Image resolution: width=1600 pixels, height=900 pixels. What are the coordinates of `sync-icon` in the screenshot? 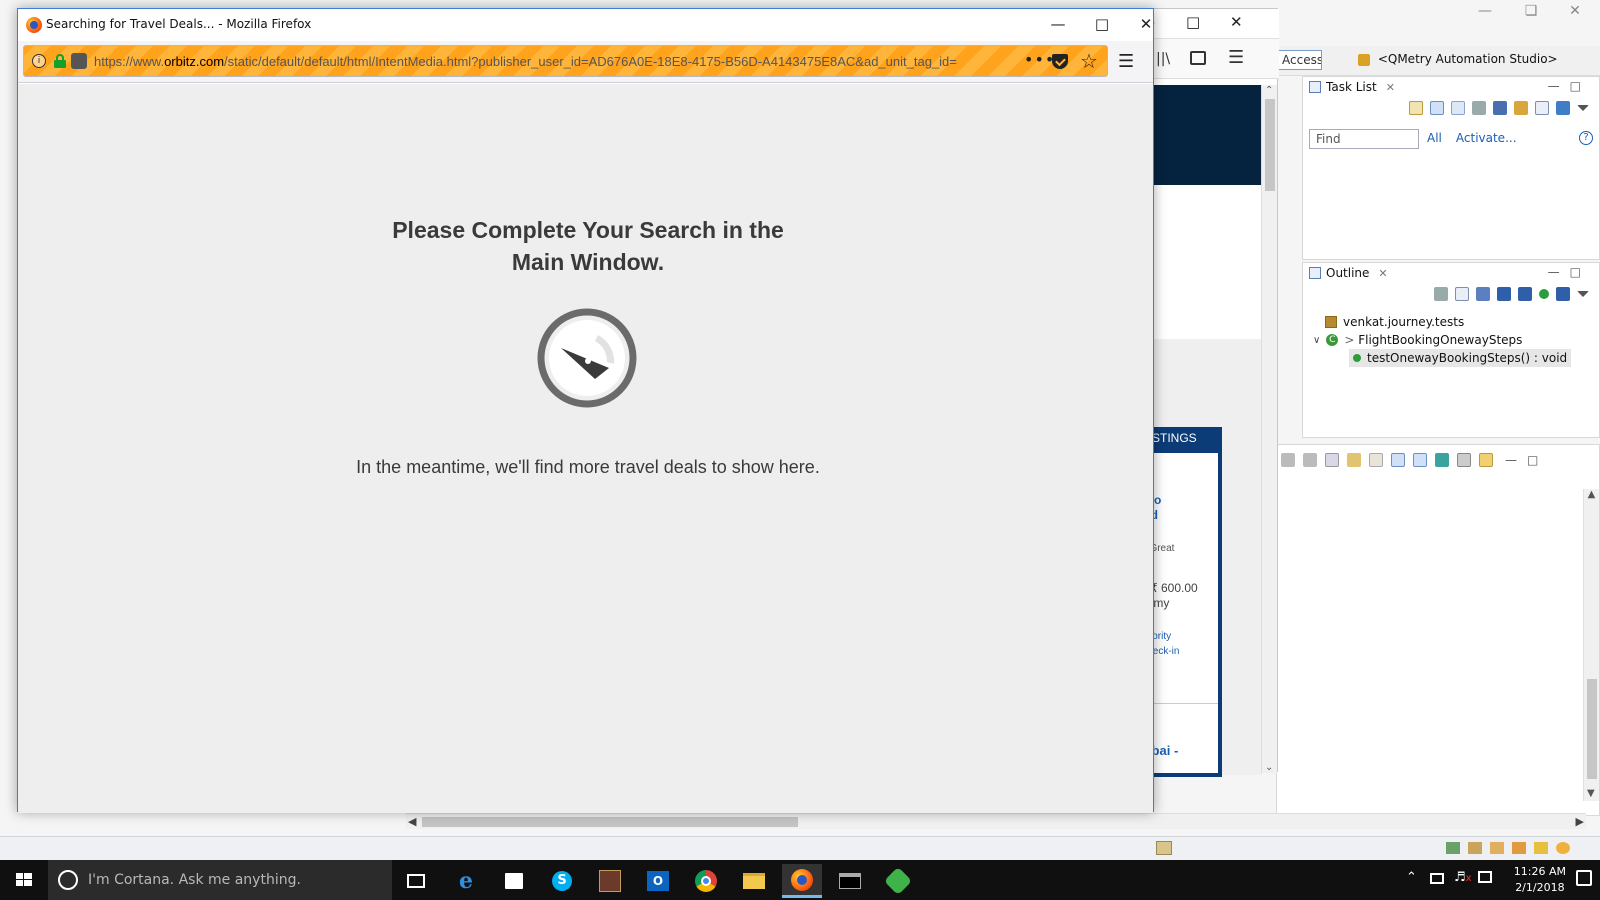 It's located at (1521, 108).